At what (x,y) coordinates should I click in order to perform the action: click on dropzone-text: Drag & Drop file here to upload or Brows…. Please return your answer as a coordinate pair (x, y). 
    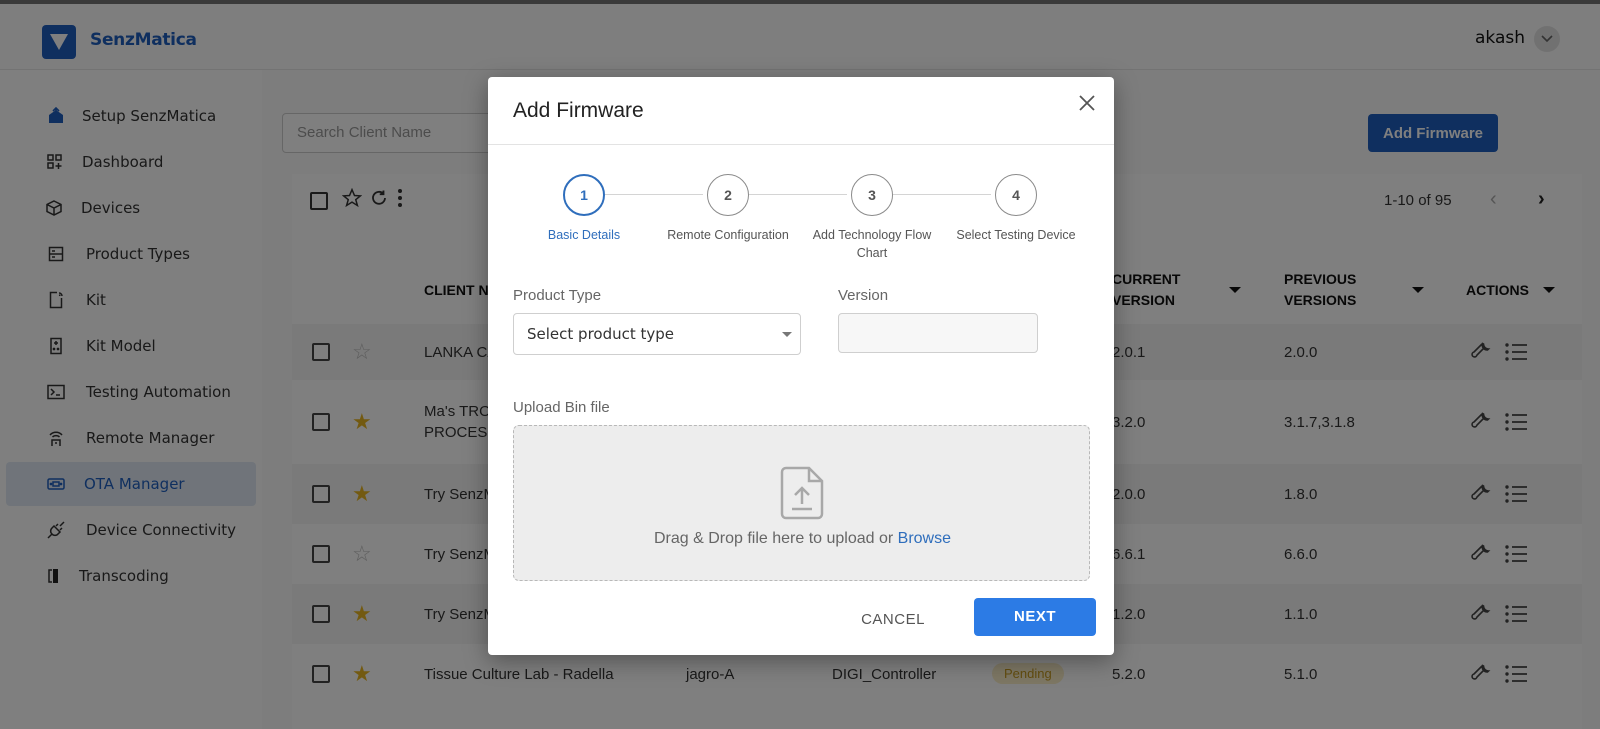
    Looking at the image, I should click on (802, 539).